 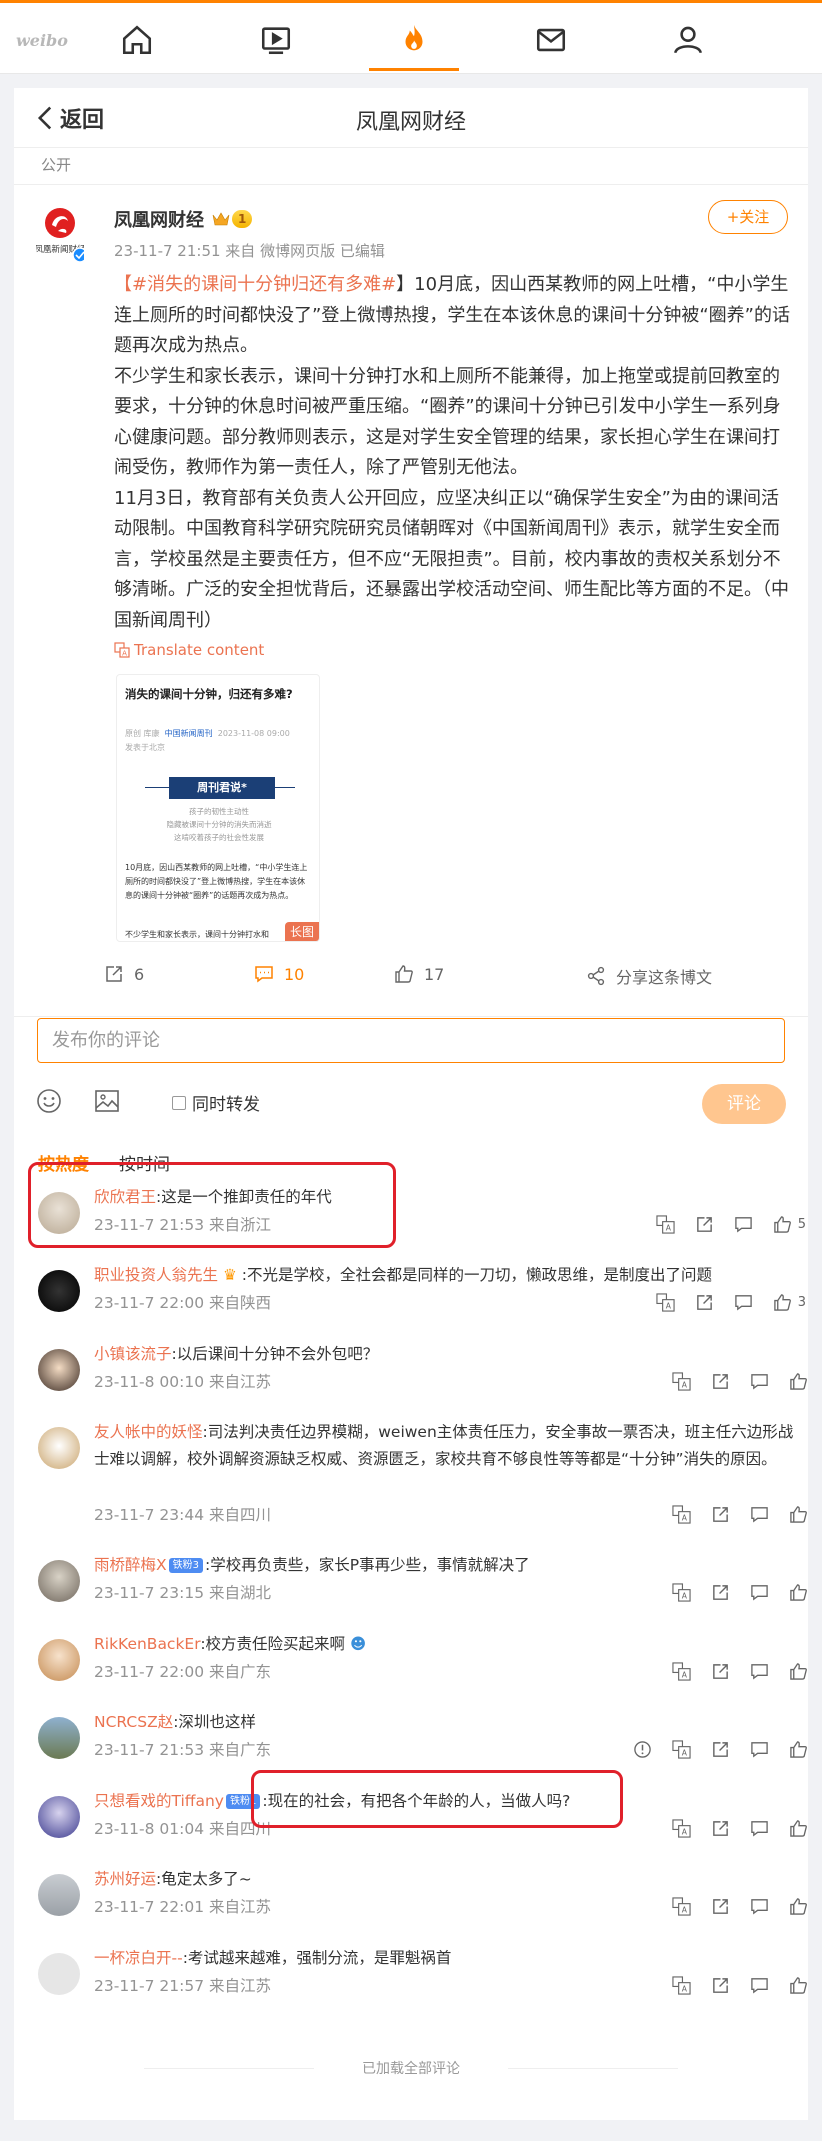 I want to click on repost-count: 6, so click(x=139, y=974).